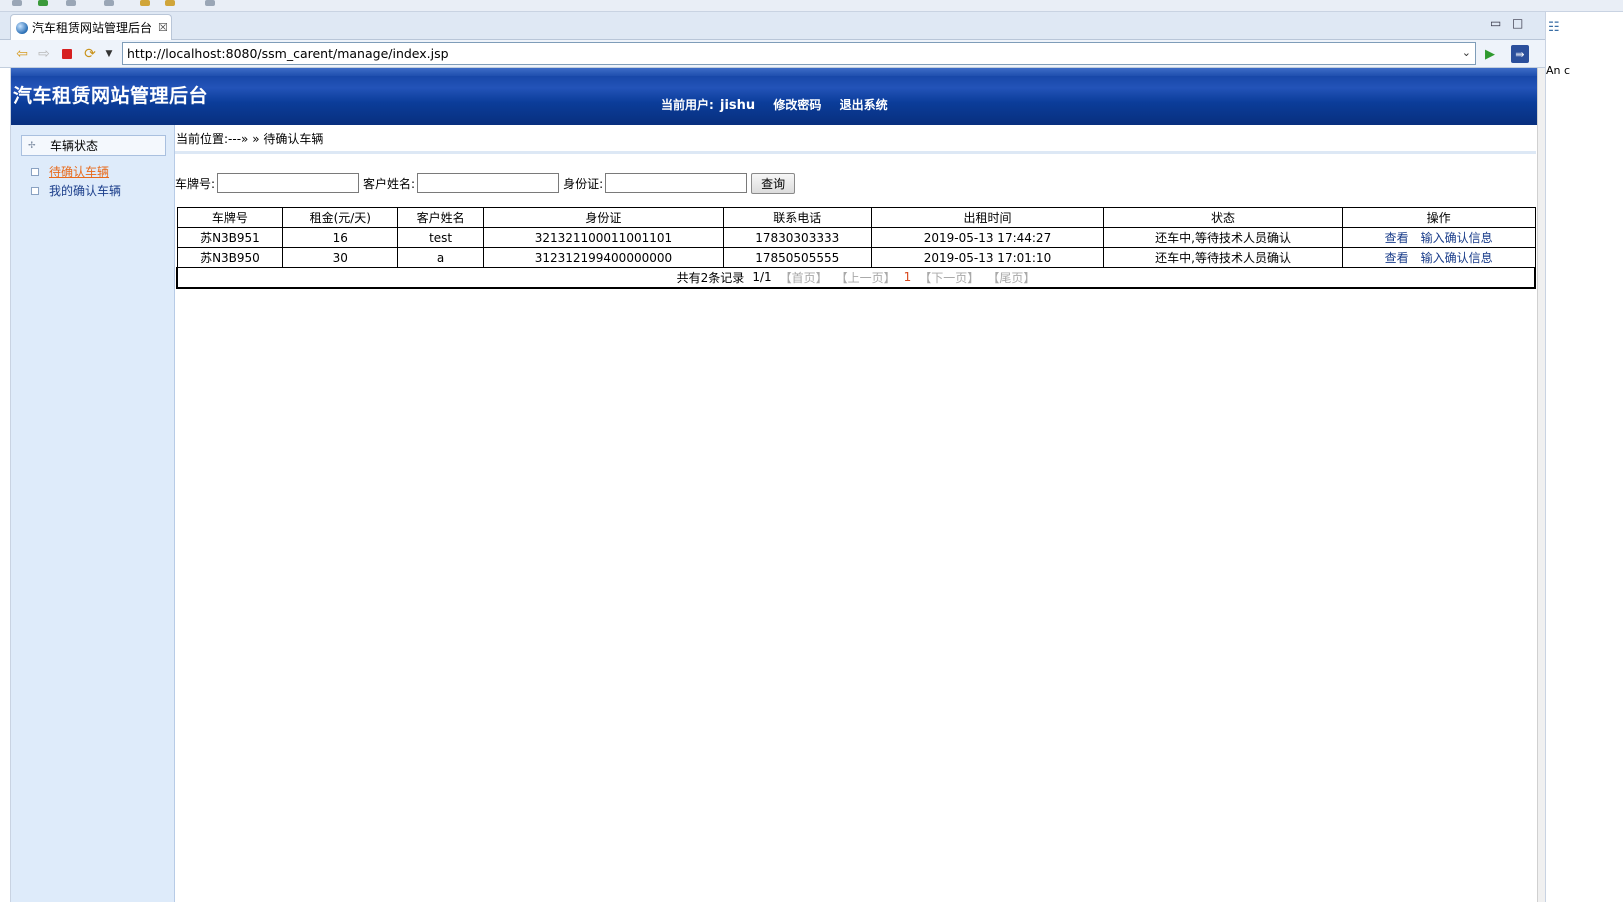  Describe the element at coordinates (1520, 54) in the screenshot. I see `browser-menu-icon: ⇛` at that location.